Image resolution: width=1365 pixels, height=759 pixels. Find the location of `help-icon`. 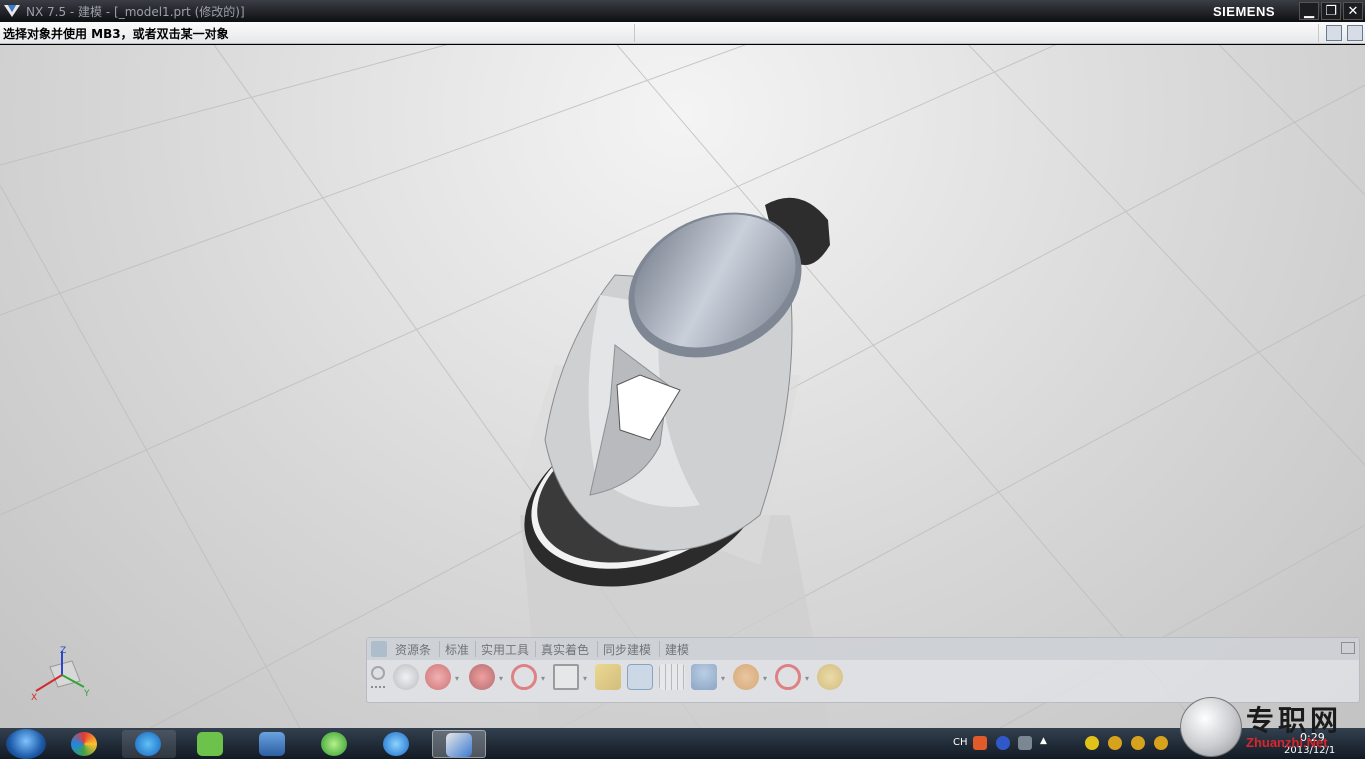

help-icon is located at coordinates (1003, 743).